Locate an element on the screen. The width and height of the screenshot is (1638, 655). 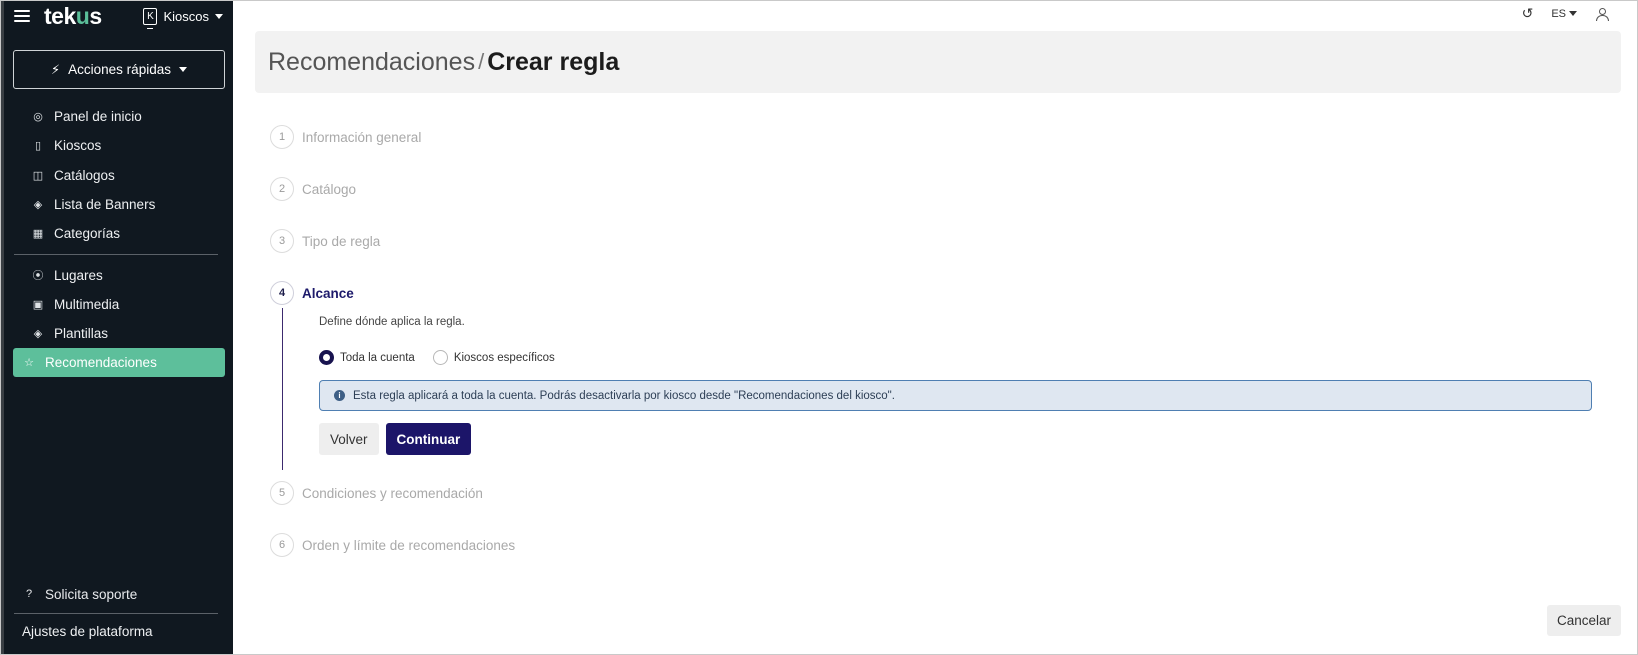
radio-kioscos-especificos: Kioscos específicos is located at coordinates (493, 357).